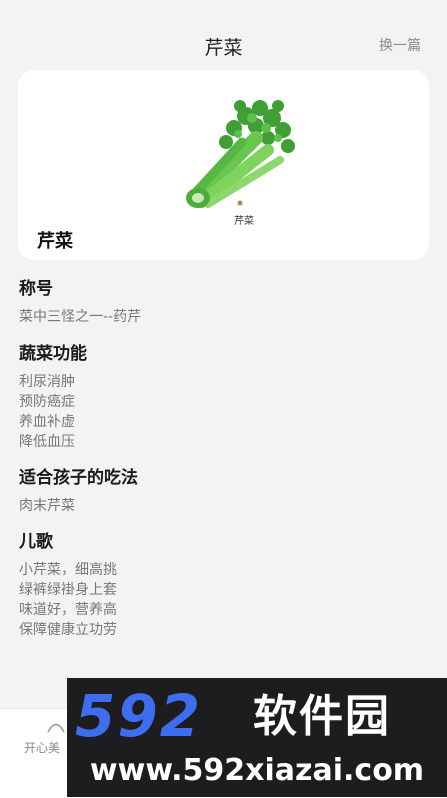 The width and height of the screenshot is (447, 798). I want to click on section-line: 降低血压, so click(47, 442).